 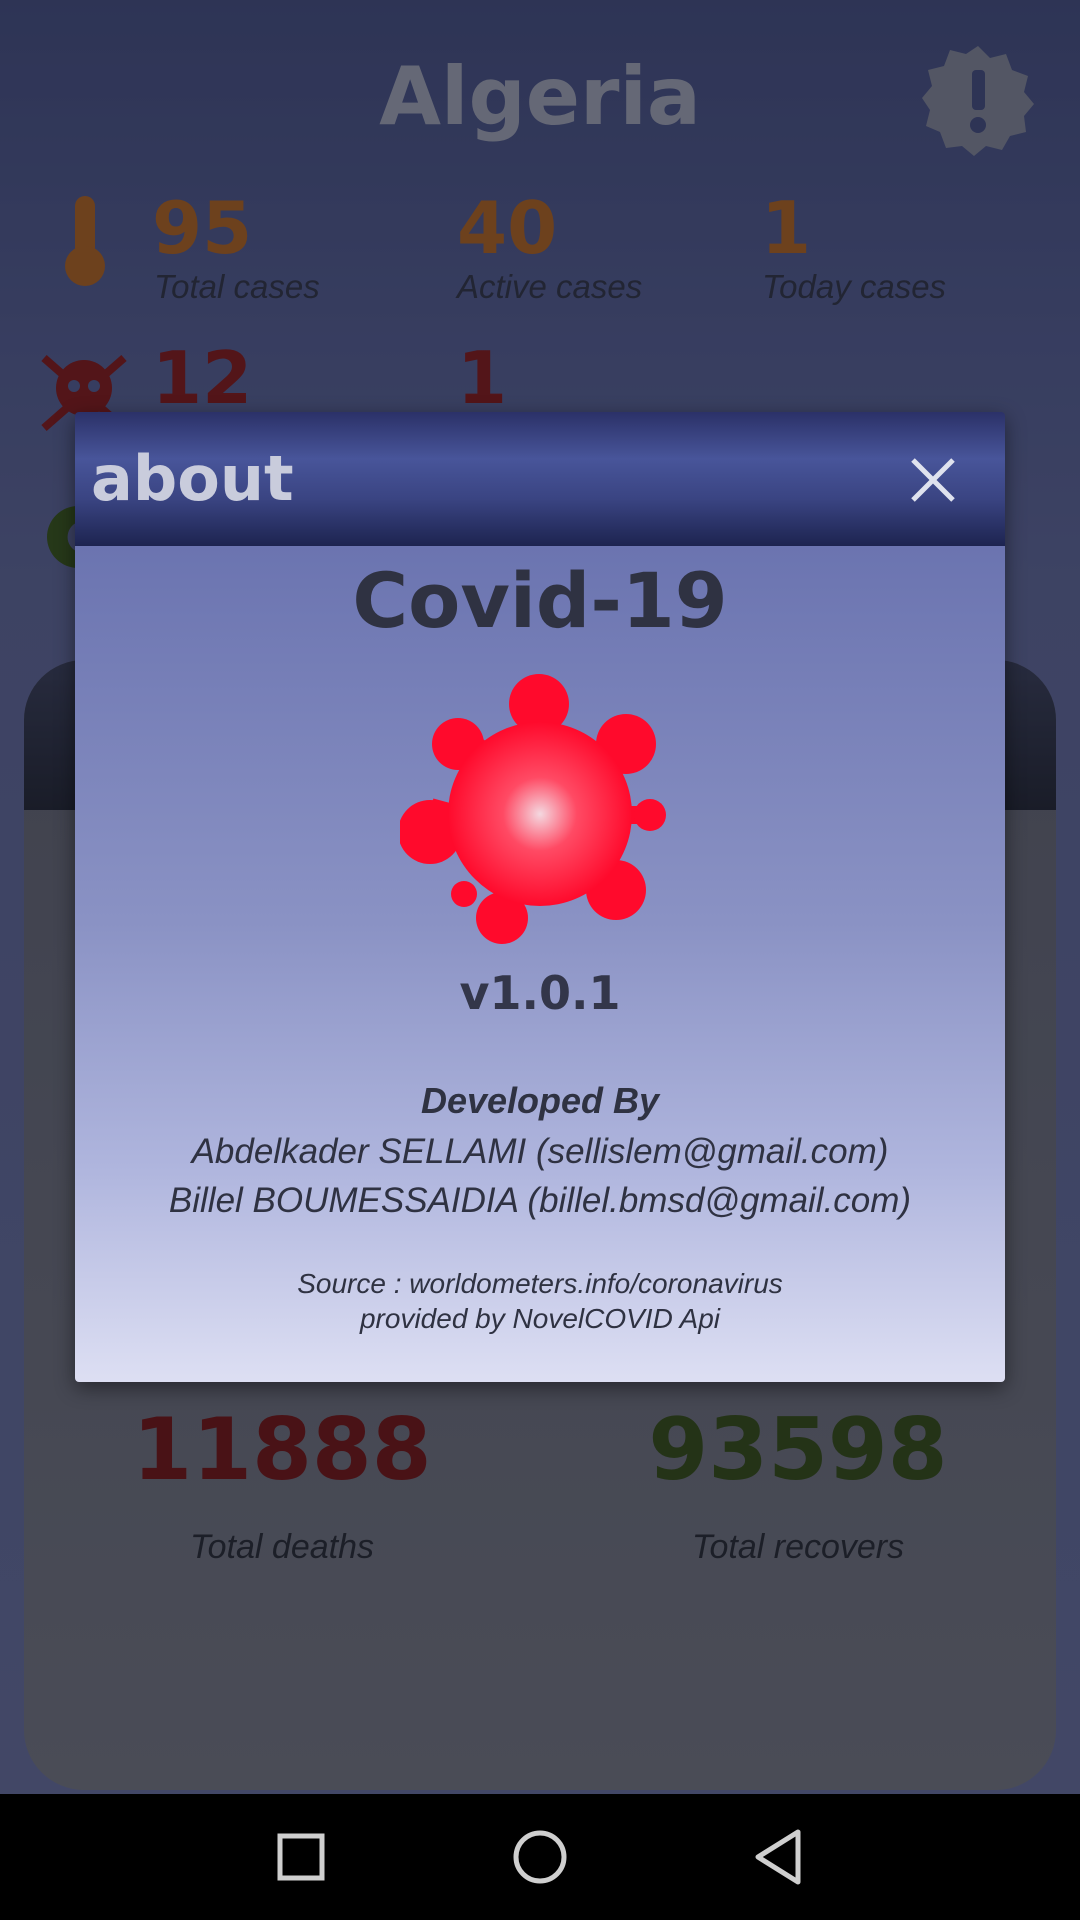 I want to click on home-circle-icon, so click(x=540, y=1857).